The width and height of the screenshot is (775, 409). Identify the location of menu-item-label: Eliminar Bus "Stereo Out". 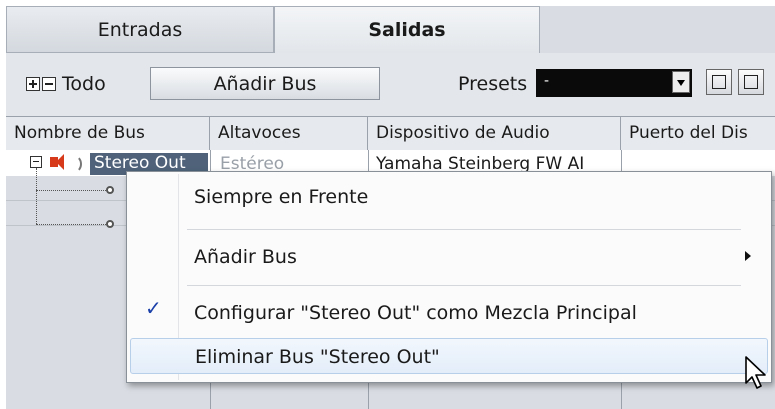
(317, 357).